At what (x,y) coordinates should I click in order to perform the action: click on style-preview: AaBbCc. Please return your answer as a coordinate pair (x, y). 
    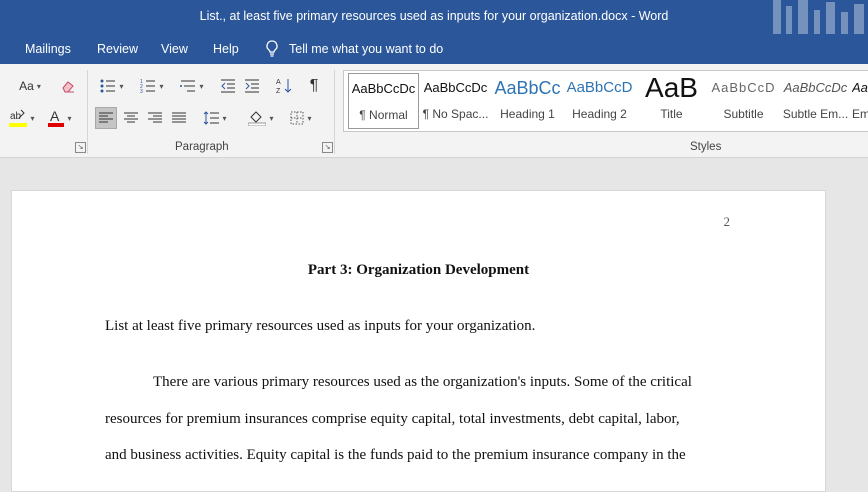
    Looking at the image, I should click on (527, 88).